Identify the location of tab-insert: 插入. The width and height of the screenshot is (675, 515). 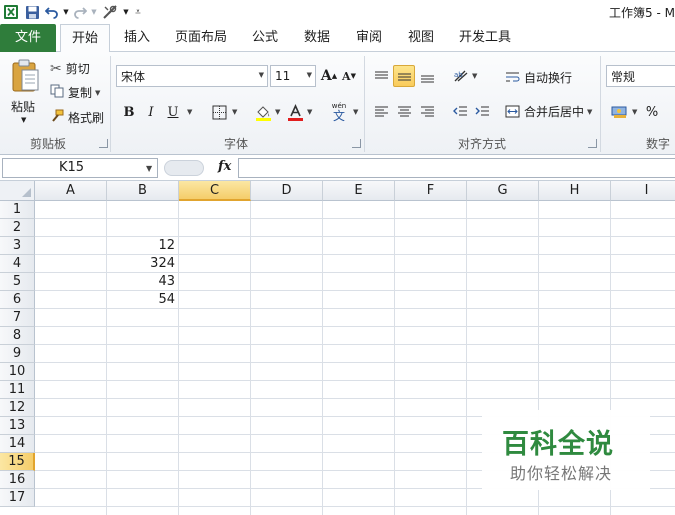
(137, 38).